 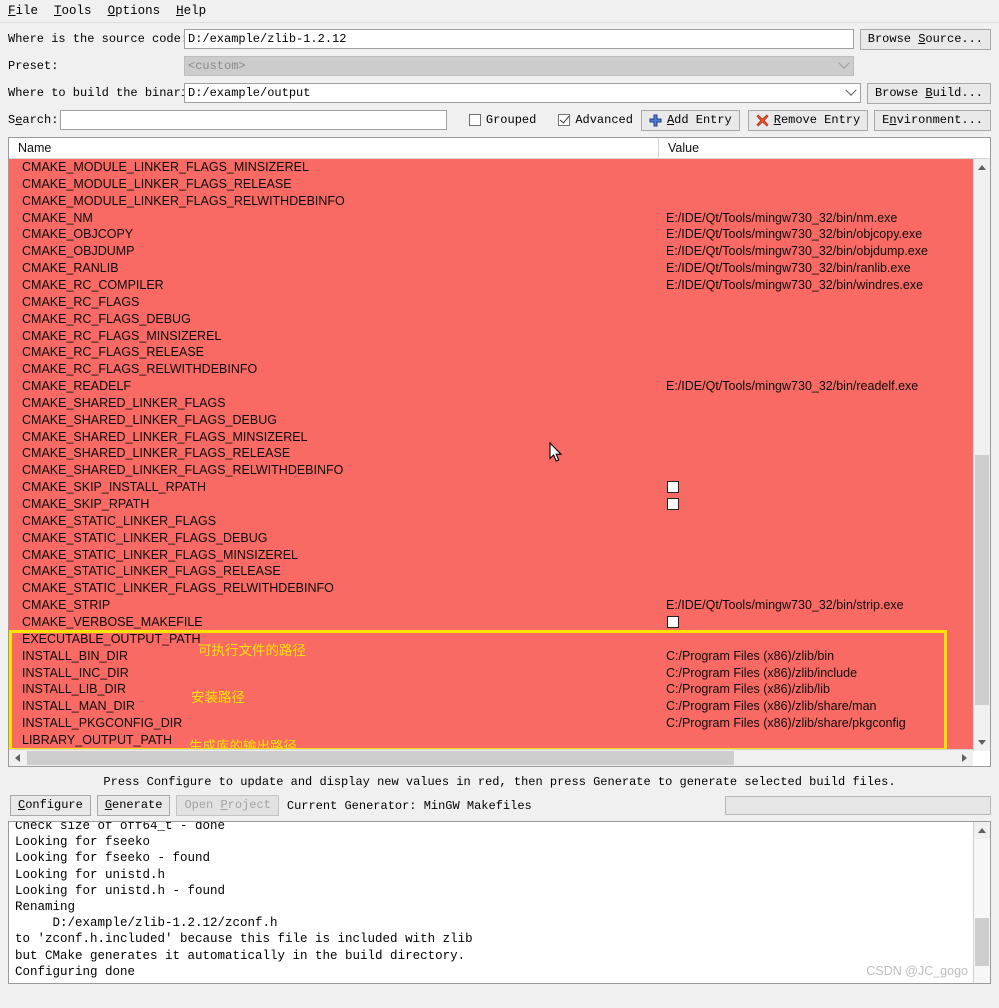 I want to click on cache-entry-name: INSTALL_MAN_DIR, so click(x=78, y=706).